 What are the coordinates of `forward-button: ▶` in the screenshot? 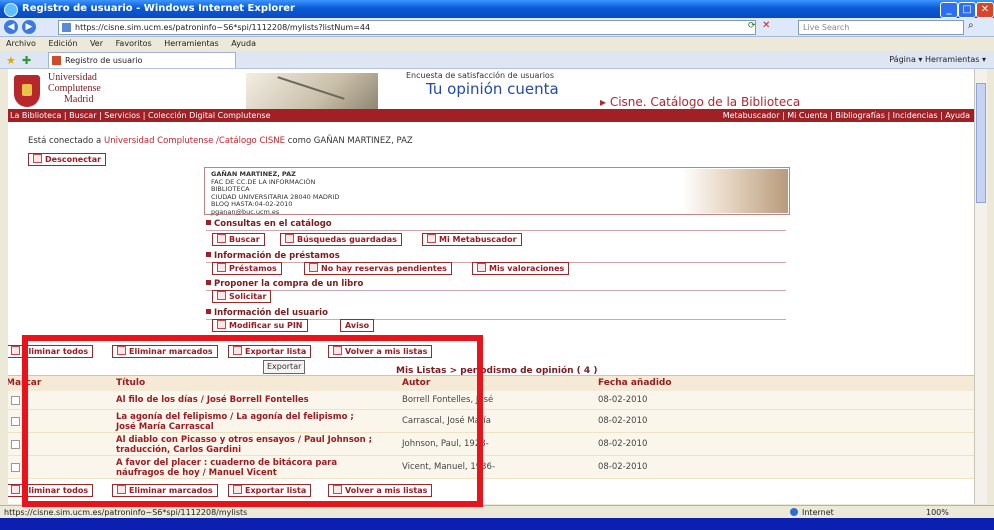 It's located at (29, 27).